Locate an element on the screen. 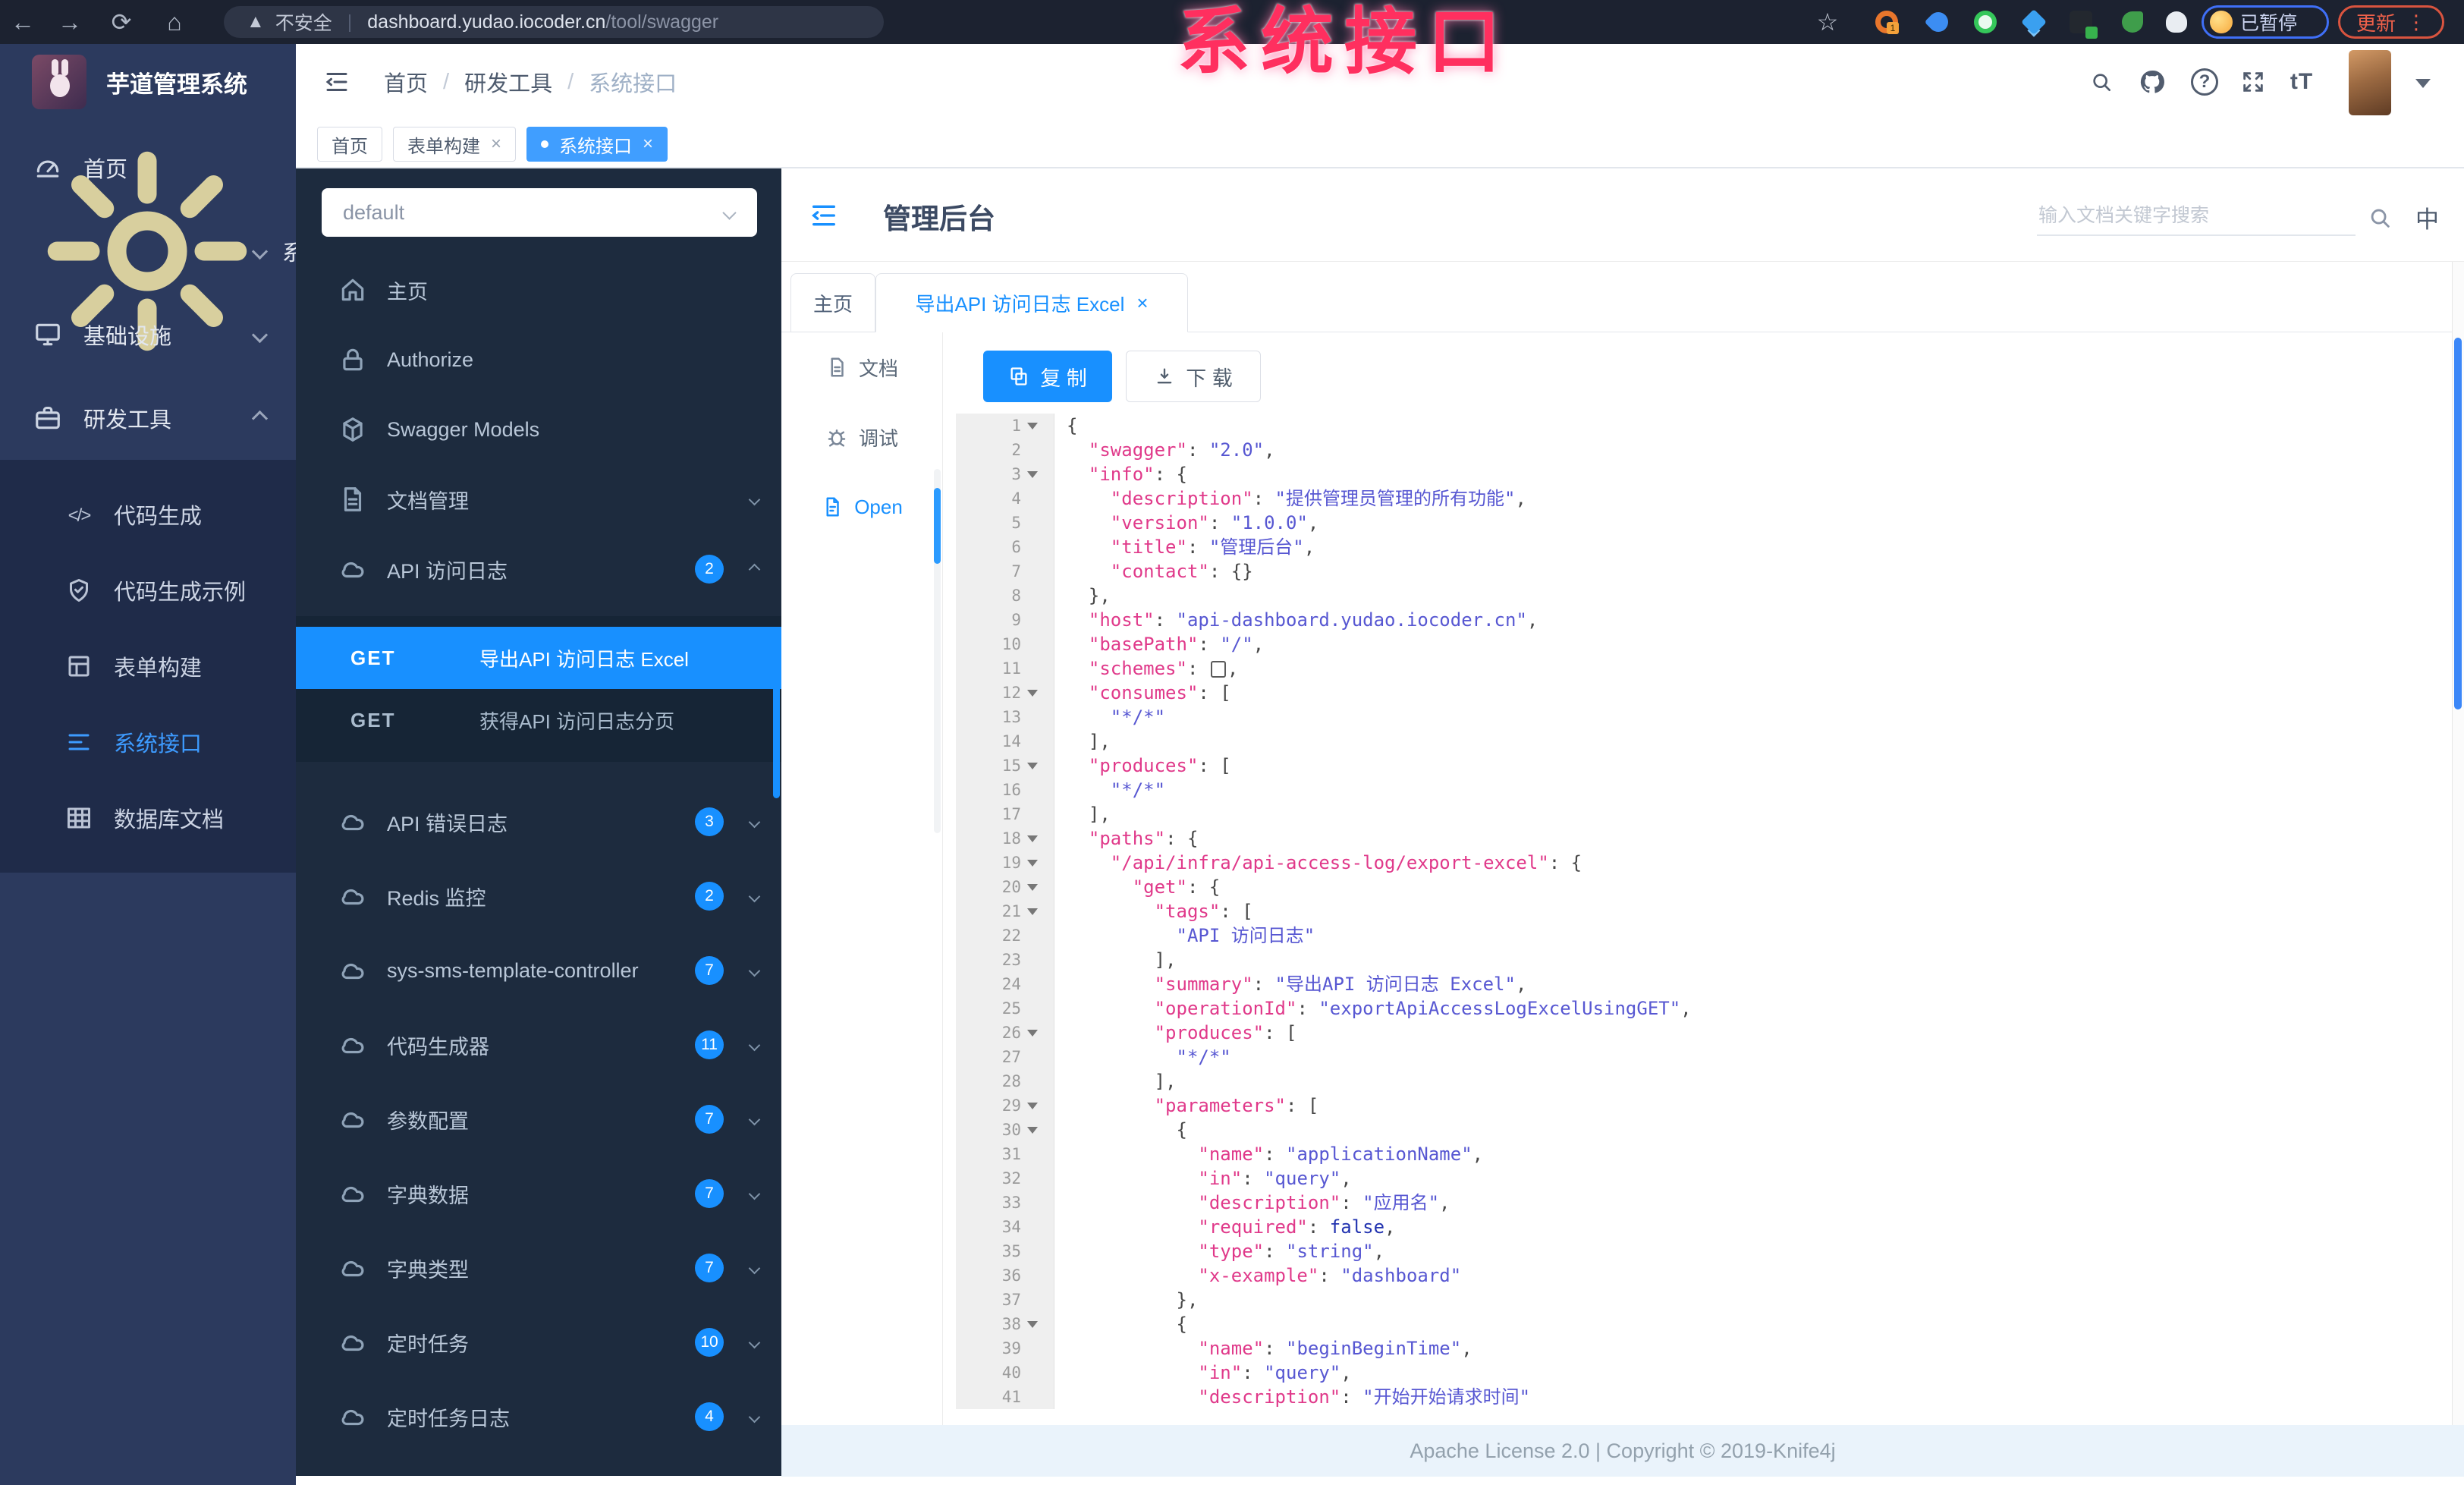  sidebar-item-3: 研发工具 is located at coordinates (148, 418).